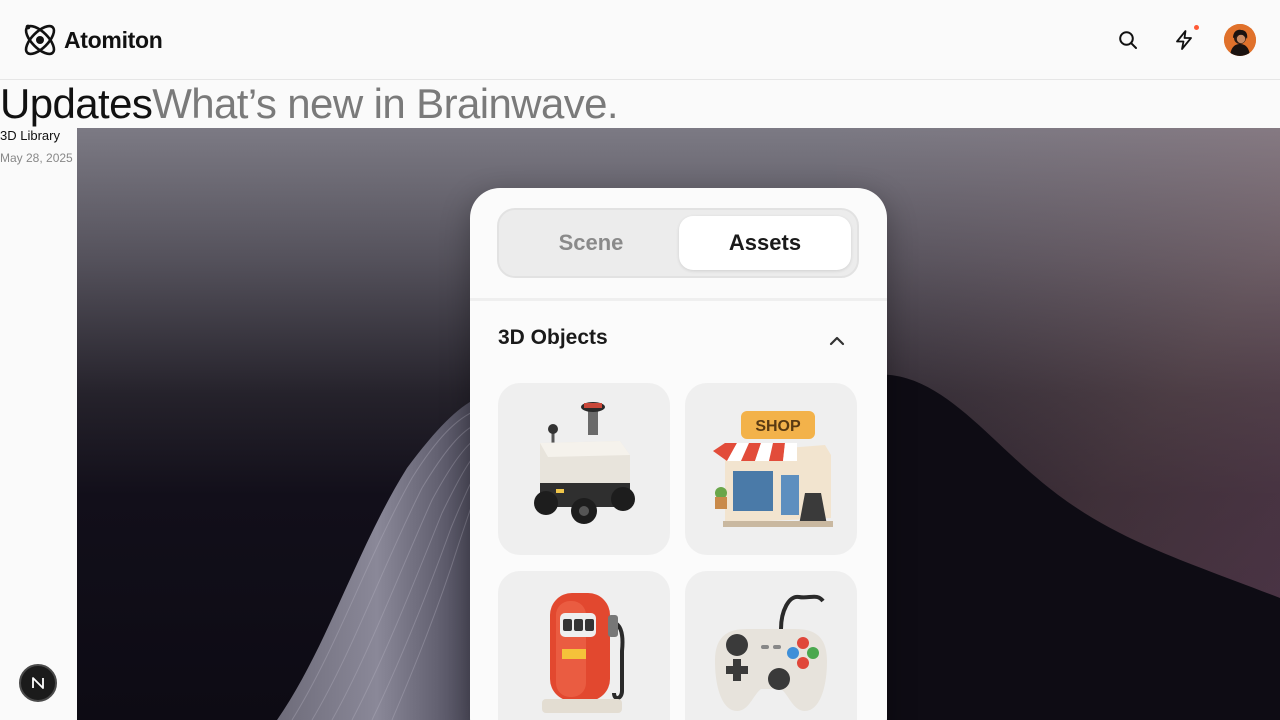 This screenshot has width=1280, height=720. I want to click on user-avatar-icon, so click(1240, 40).